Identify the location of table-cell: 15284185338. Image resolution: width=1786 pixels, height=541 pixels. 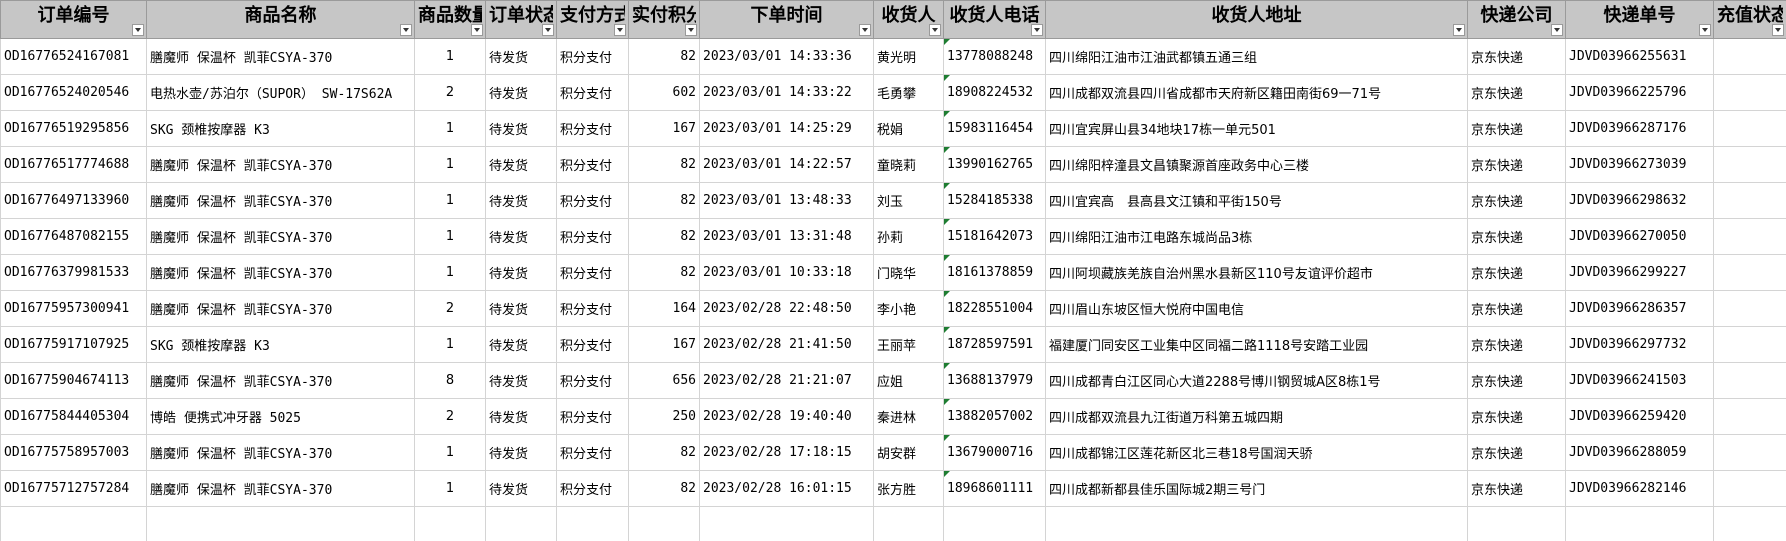
(994, 200).